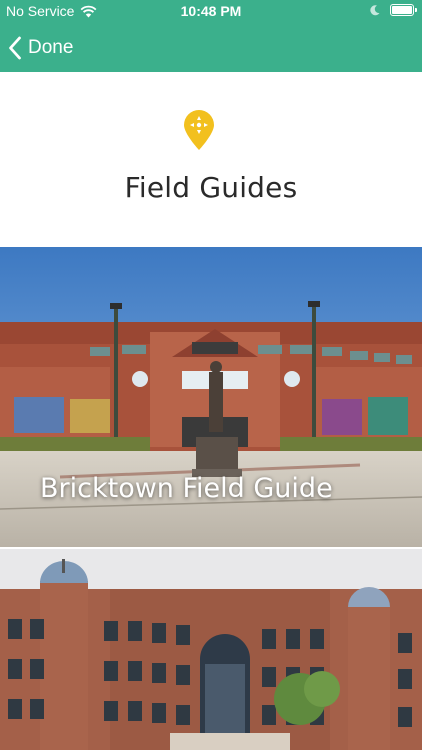 The image size is (422, 750). I want to click on card-title: Bricktown Field Guide, so click(186, 488).